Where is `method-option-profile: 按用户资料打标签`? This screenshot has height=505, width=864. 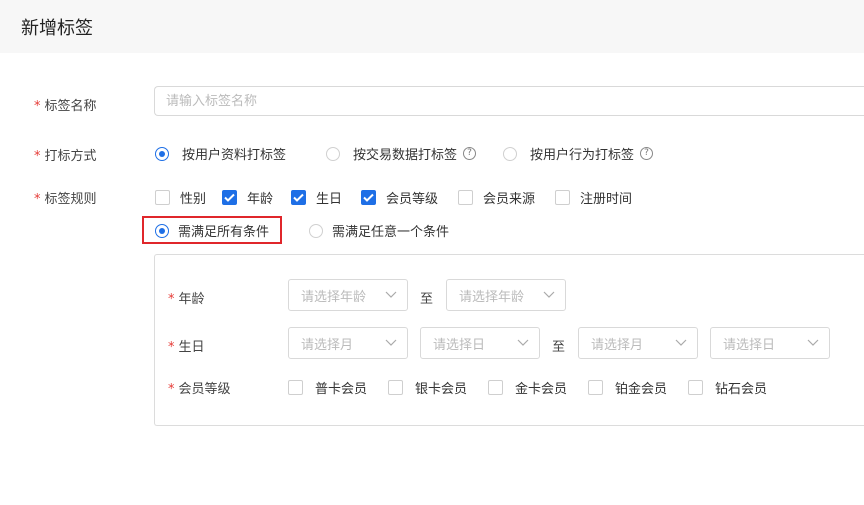
method-option-profile: 按用户资料打标签 is located at coordinates (220, 153).